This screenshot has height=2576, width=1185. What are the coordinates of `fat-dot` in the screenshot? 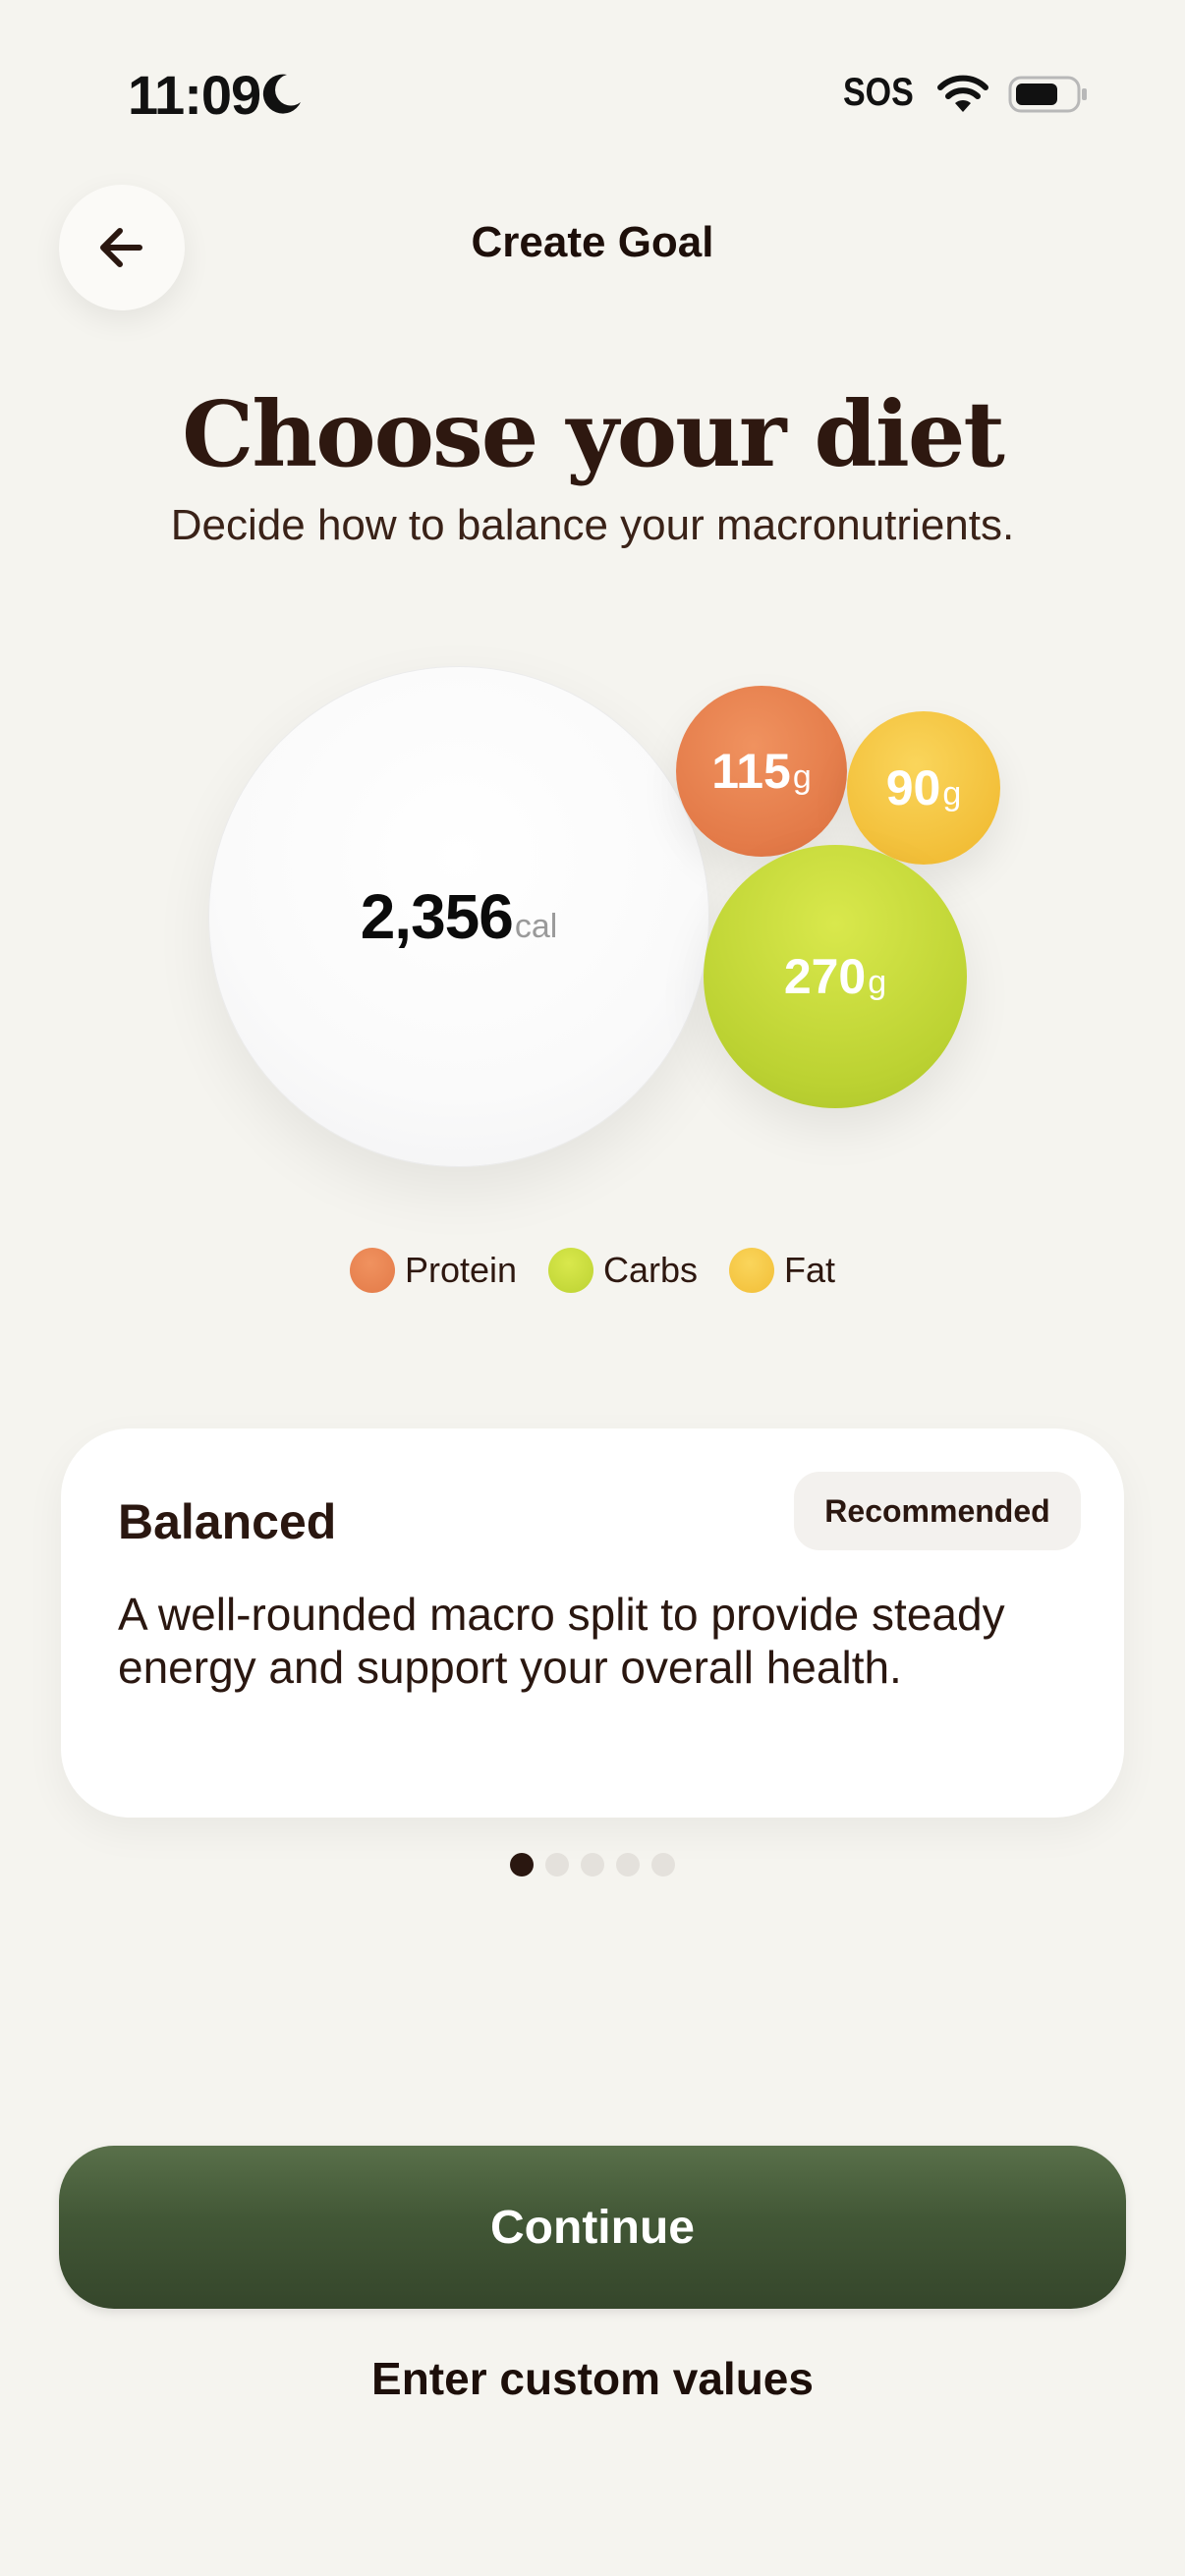 It's located at (752, 1270).